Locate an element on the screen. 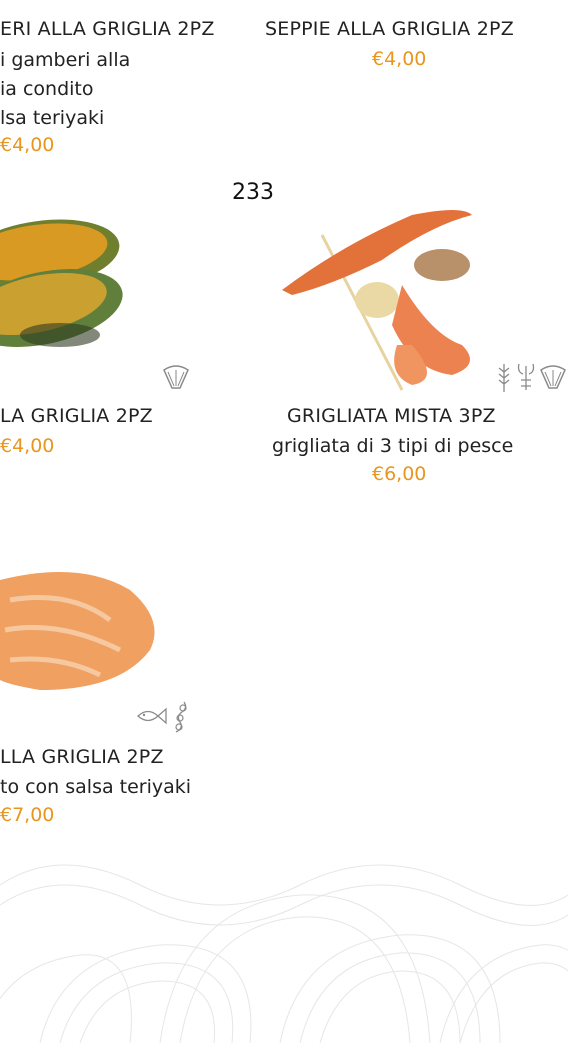 The height and width of the screenshot is (1043, 568). item-title: LA GRIGLIA 2PZ is located at coordinates (76, 416).